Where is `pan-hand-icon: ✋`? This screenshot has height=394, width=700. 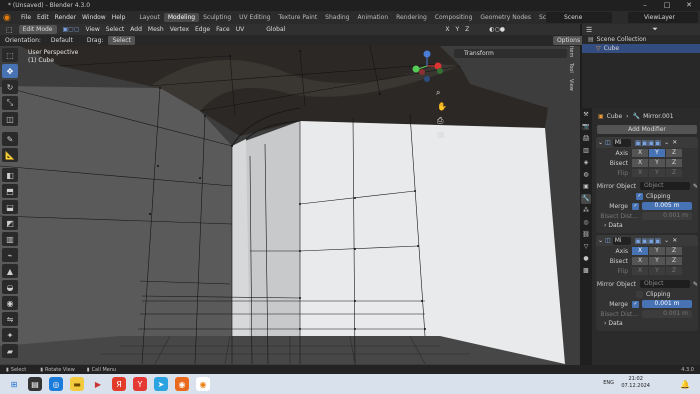 pan-hand-icon: ✋ is located at coordinates (442, 106).